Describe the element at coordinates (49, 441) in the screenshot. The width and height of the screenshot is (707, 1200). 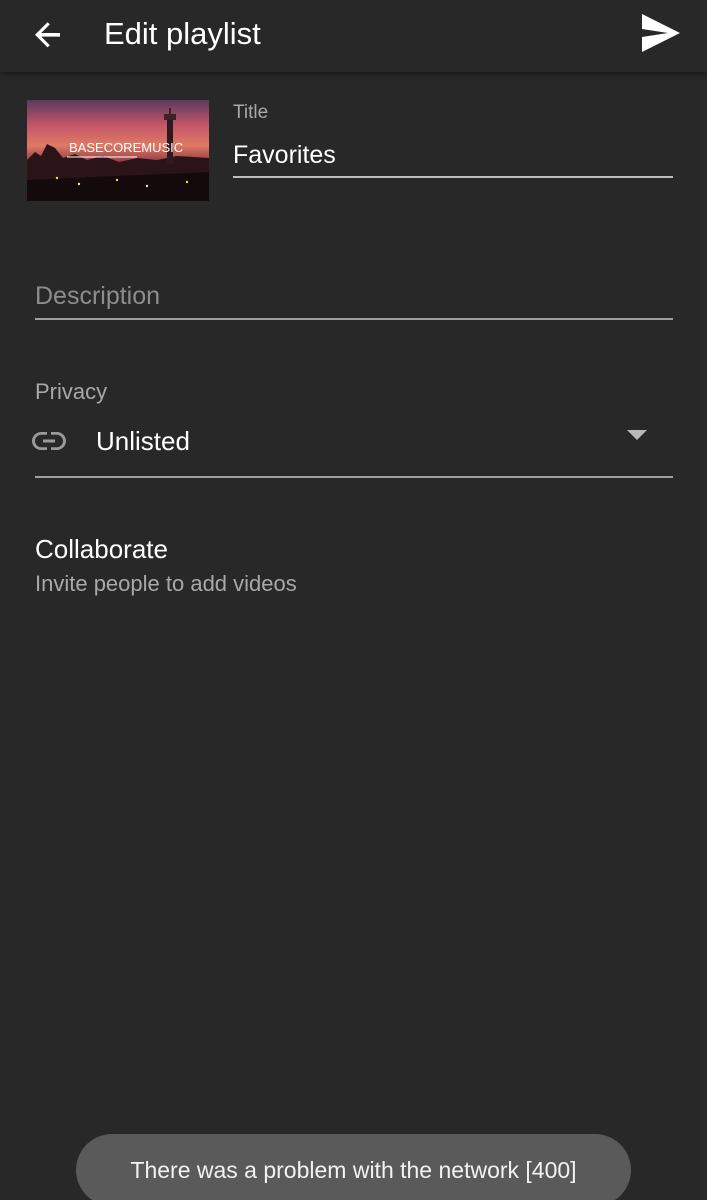
I see `link-icon` at that location.